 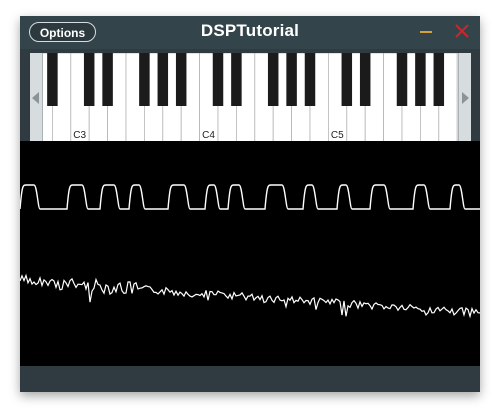 I want to click on title-bar: Options DSPTutorial, so click(x=250, y=32).